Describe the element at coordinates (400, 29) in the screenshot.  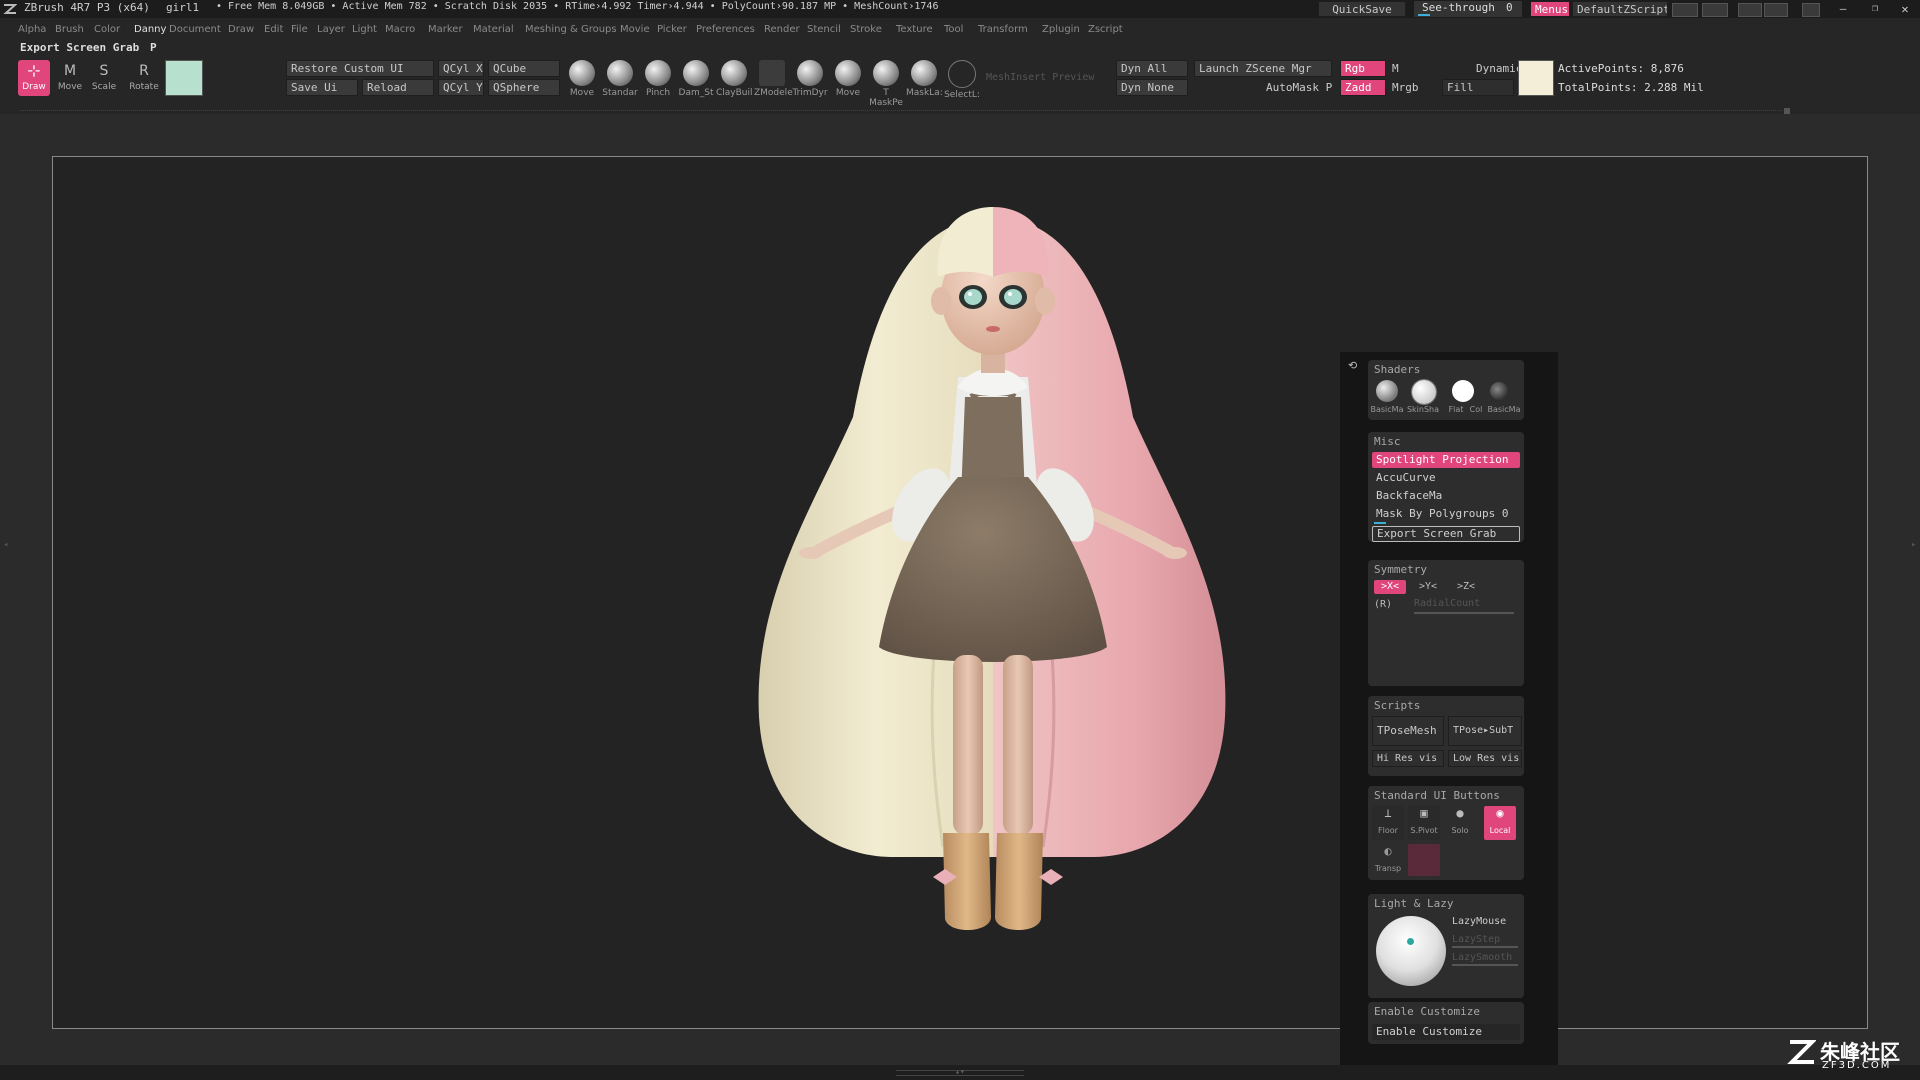
I see `menu-macro: Macro` at that location.